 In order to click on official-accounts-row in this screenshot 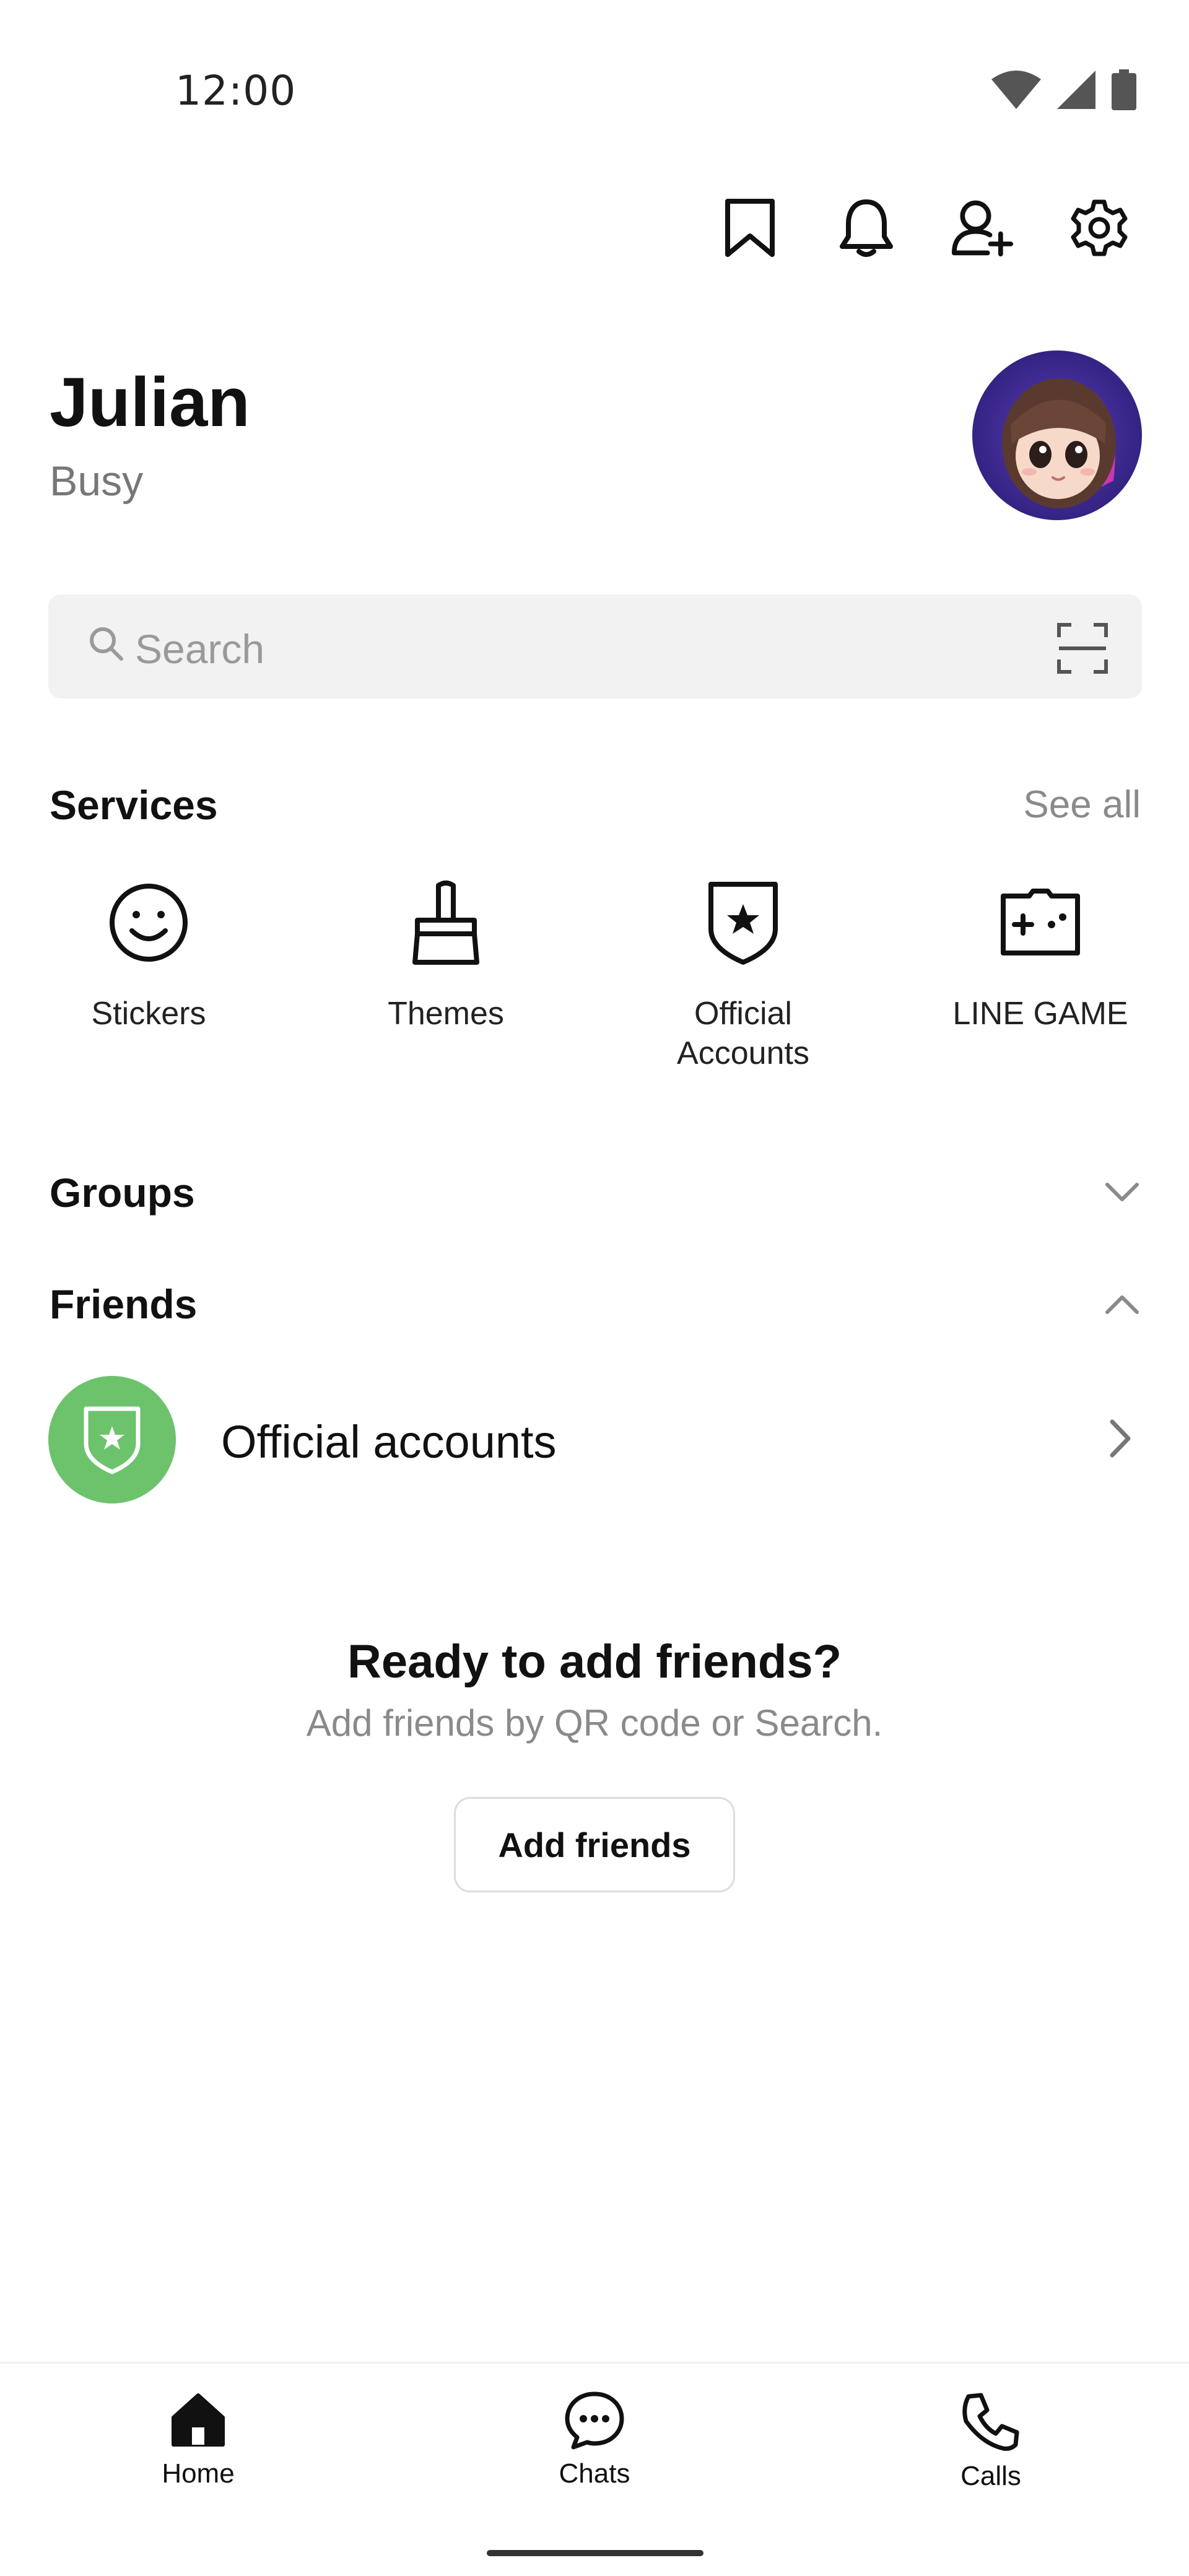, I will do `click(594, 1439)`.